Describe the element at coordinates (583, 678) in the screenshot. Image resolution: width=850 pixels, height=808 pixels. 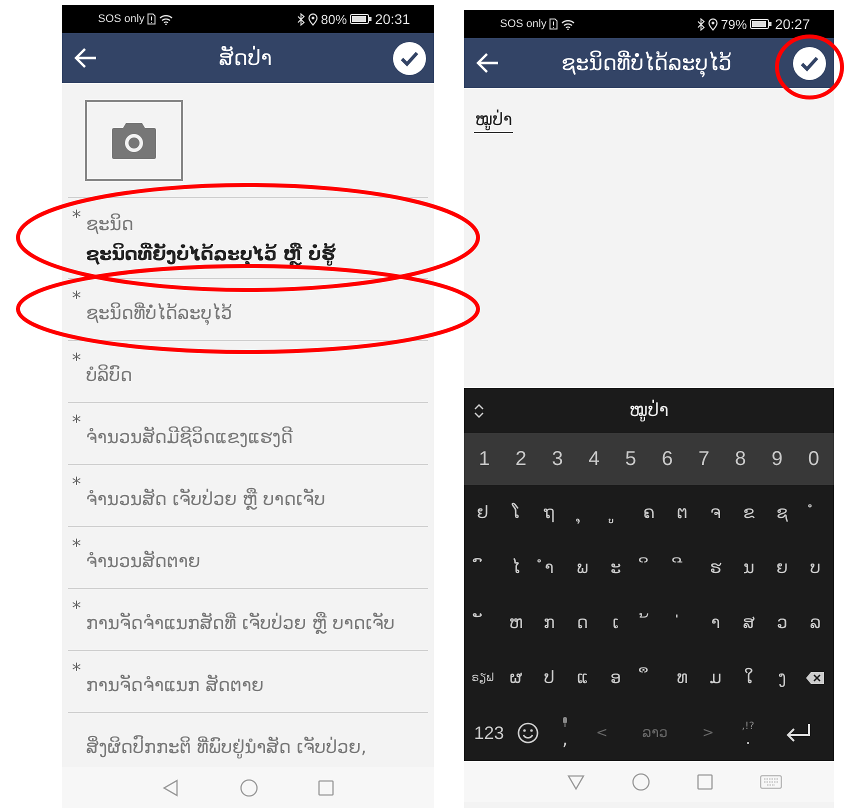
I see `letter-key: ແ` at that location.